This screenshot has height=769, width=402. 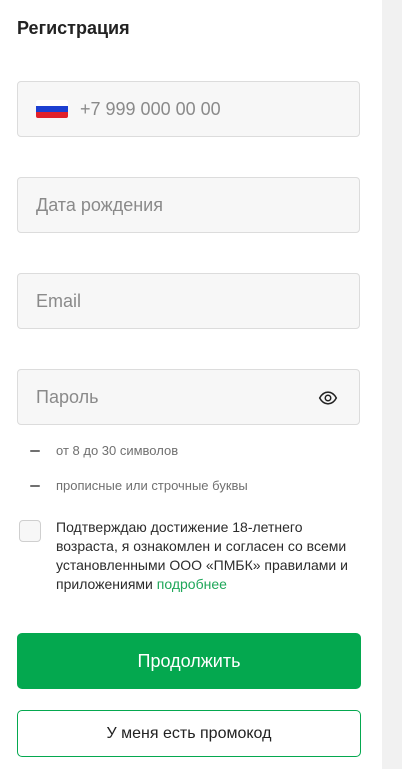 I want to click on eye-icon, so click(x=328, y=398).